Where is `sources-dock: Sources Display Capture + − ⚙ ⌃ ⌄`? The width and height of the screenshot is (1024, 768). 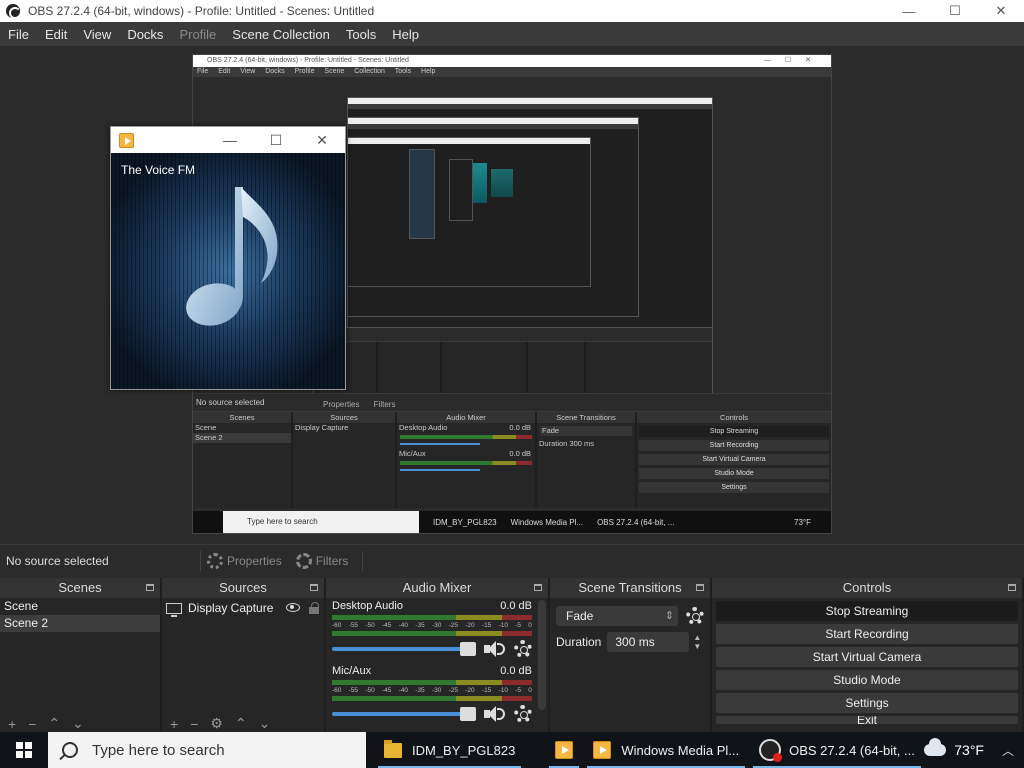
sources-dock: Sources Display Capture + − ⚙ ⌃ ⌄ is located at coordinates (243, 655).